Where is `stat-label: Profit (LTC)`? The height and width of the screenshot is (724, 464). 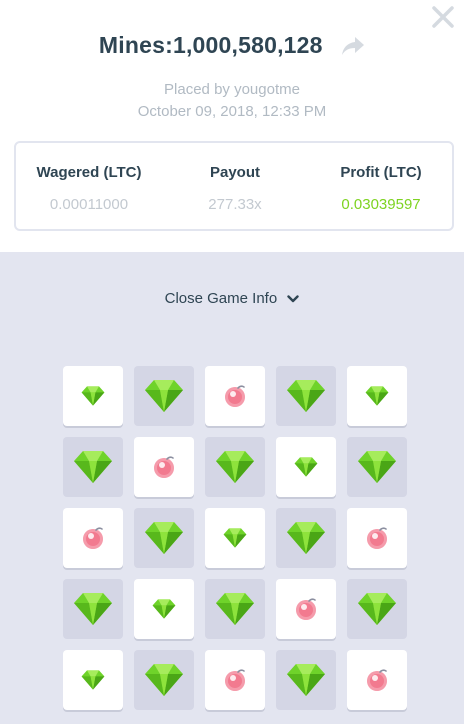 stat-label: Profit (LTC) is located at coordinates (381, 172).